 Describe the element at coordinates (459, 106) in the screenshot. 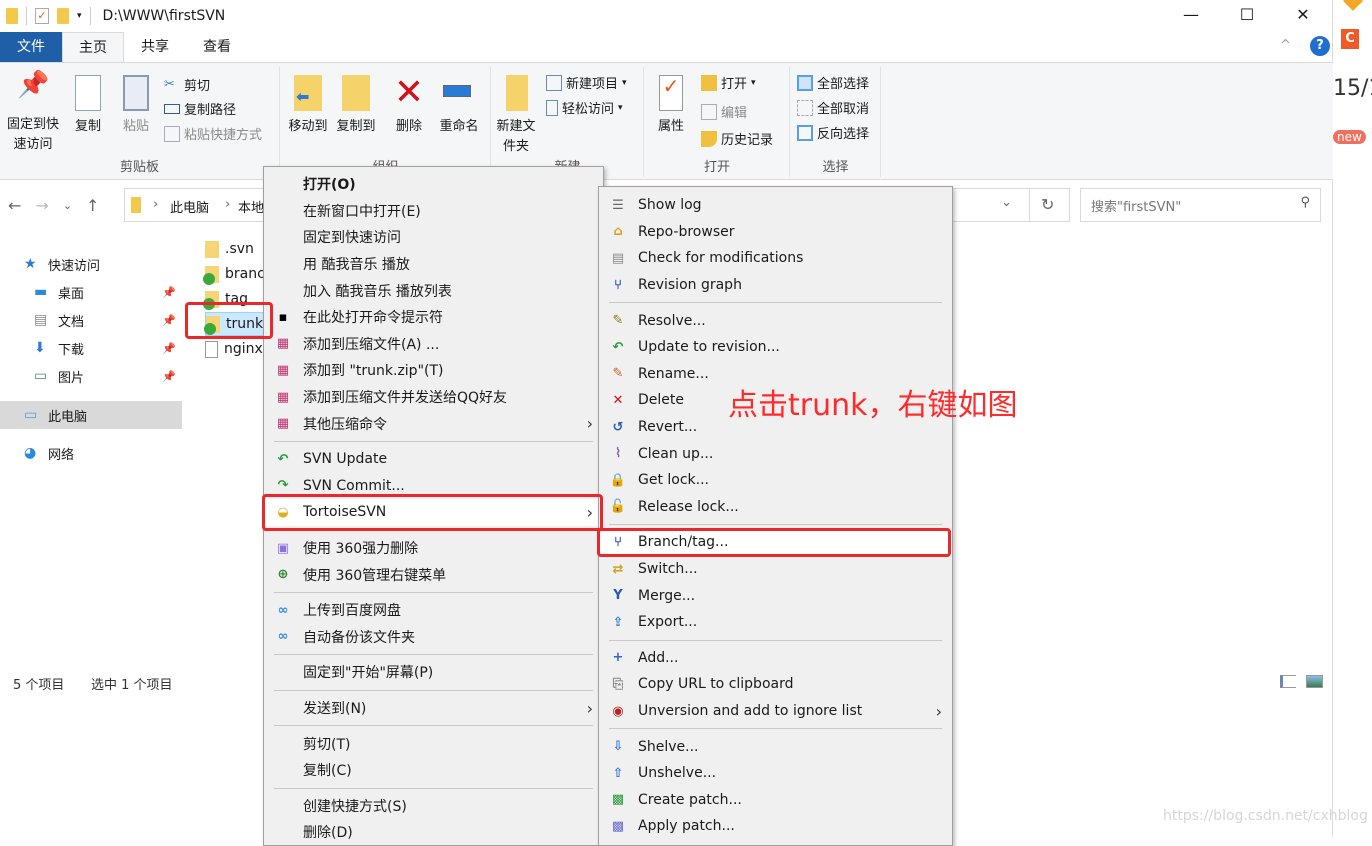

I see `rename-button: 重命名` at that location.